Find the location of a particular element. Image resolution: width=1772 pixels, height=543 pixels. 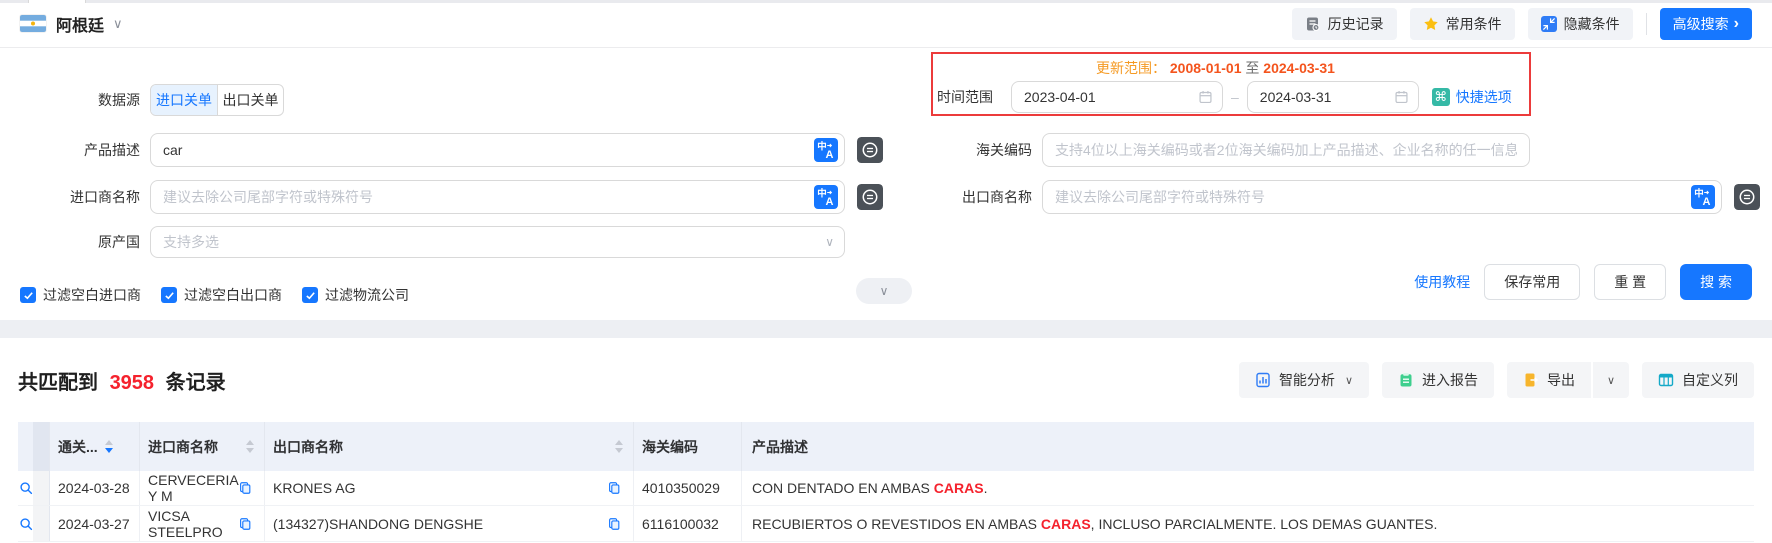

time-range-label: 时间范围 is located at coordinates (965, 97).